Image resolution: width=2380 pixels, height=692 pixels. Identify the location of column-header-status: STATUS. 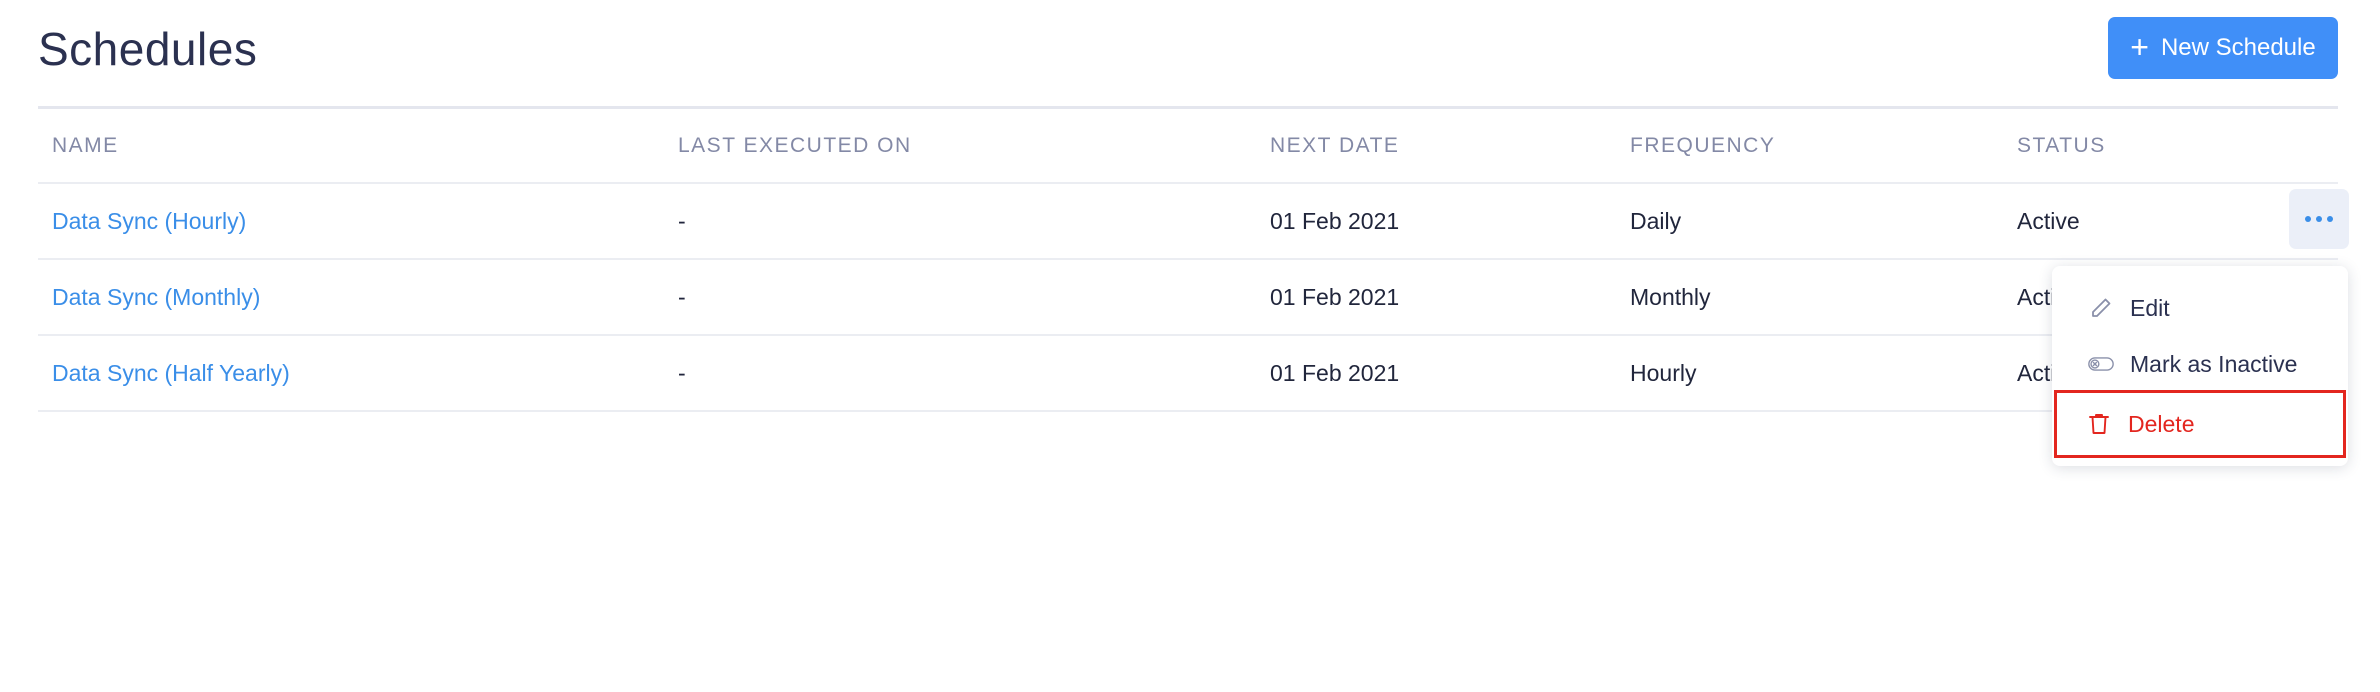
(2170, 146).